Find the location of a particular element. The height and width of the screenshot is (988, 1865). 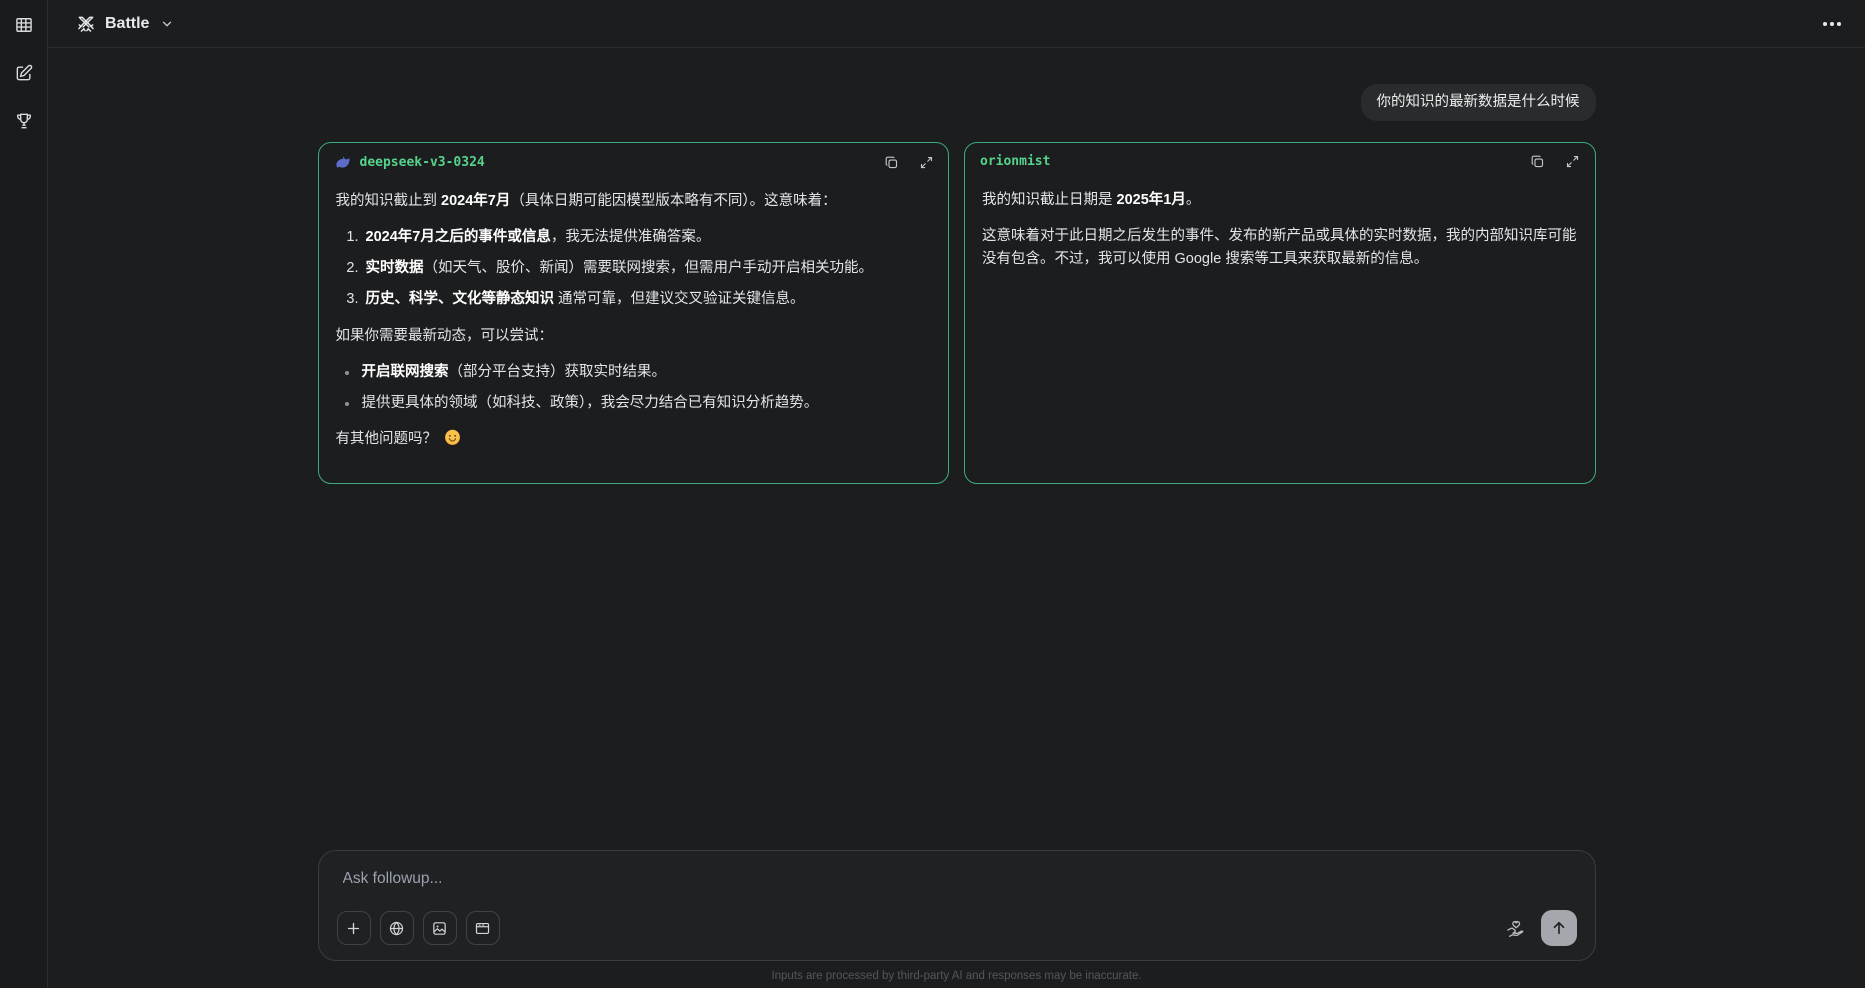

list-item: 开启联网搜索（部分平台支持）获取实时结果。 is located at coordinates (645, 372).